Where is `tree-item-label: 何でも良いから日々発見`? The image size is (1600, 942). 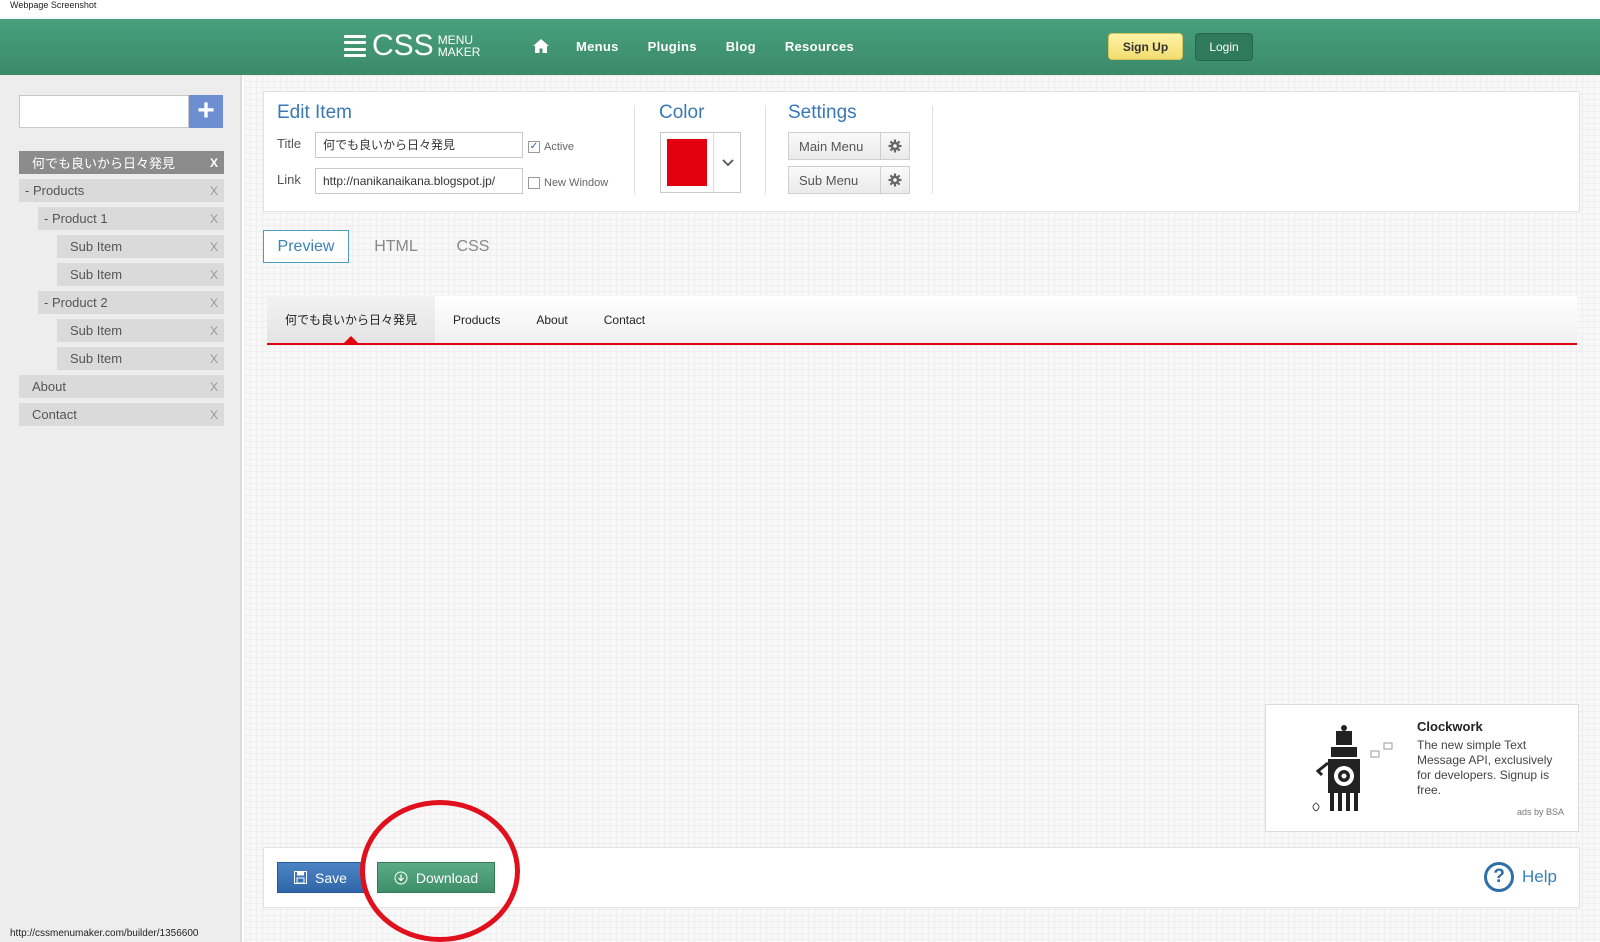 tree-item-label: 何でも良いから日々発見 is located at coordinates (104, 163).